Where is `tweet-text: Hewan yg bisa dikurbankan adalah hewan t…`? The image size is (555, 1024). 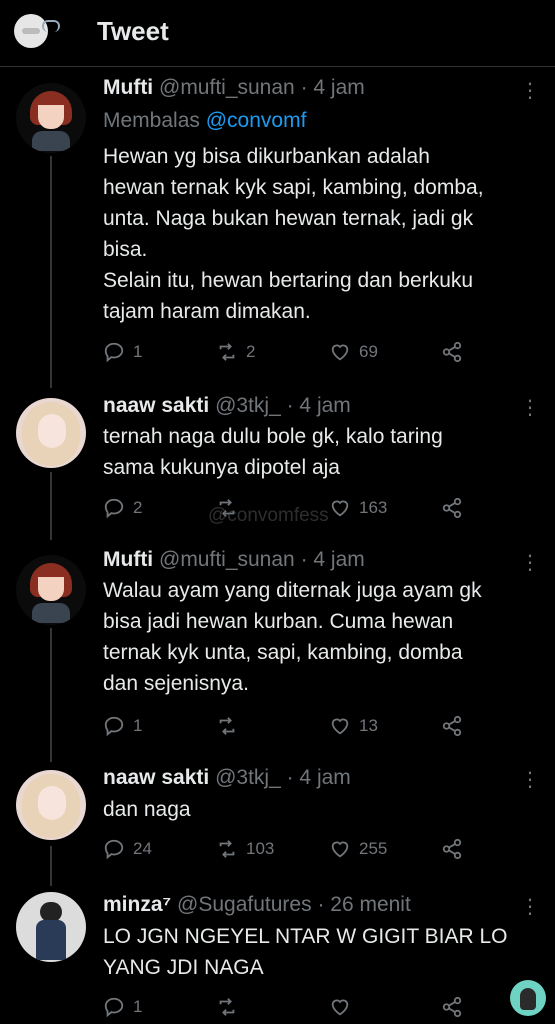 tweet-text: Hewan yg bisa dikurbankan adalah hewan t… is located at coordinates (293, 234).